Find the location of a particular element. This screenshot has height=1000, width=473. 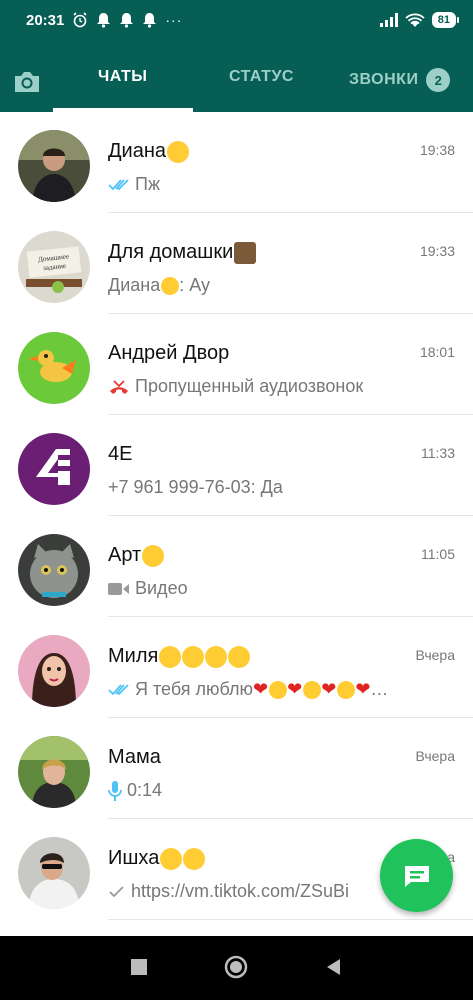

tab-status: СТАТУС is located at coordinates (261, 77).